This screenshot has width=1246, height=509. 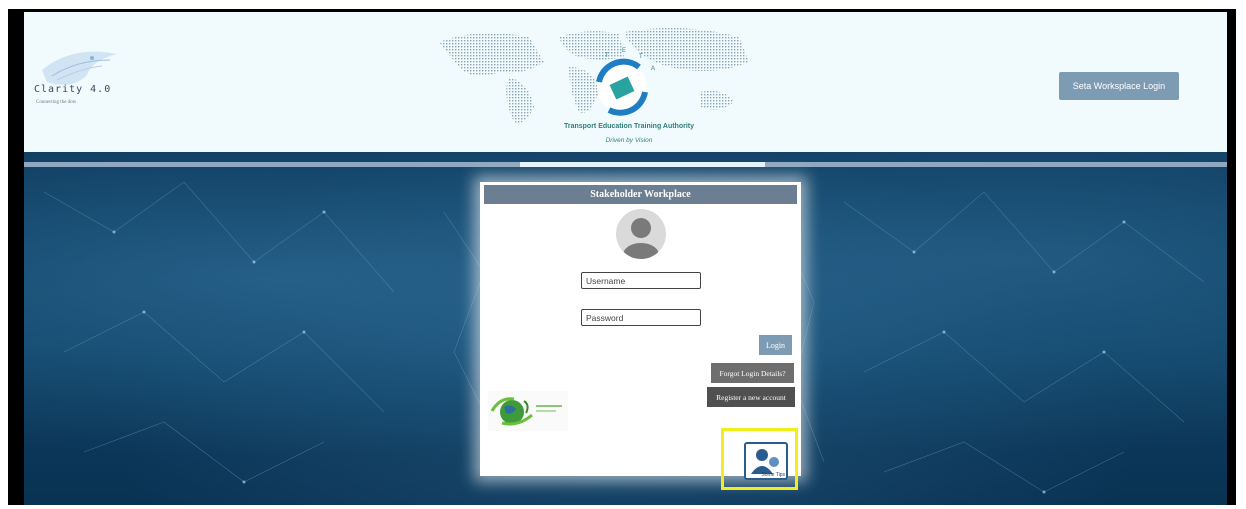 What do you see at coordinates (751, 397) in the screenshot?
I see `register-account-button: Register a new account` at bounding box center [751, 397].